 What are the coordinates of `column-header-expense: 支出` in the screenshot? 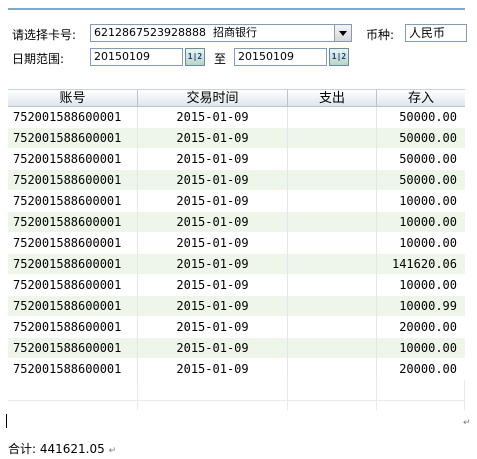 It's located at (332, 98).